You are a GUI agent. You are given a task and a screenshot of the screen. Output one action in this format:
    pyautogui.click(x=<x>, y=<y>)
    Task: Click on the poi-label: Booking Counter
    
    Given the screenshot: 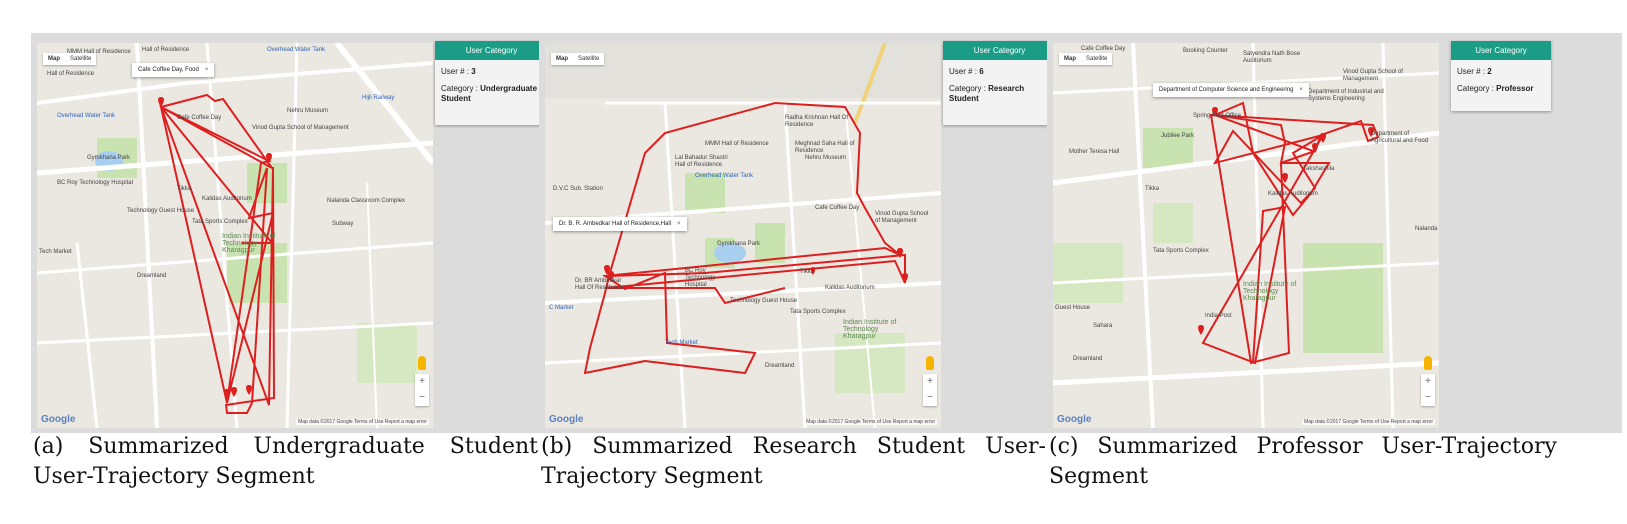 What is the action you would take?
    pyautogui.click(x=1205, y=51)
    